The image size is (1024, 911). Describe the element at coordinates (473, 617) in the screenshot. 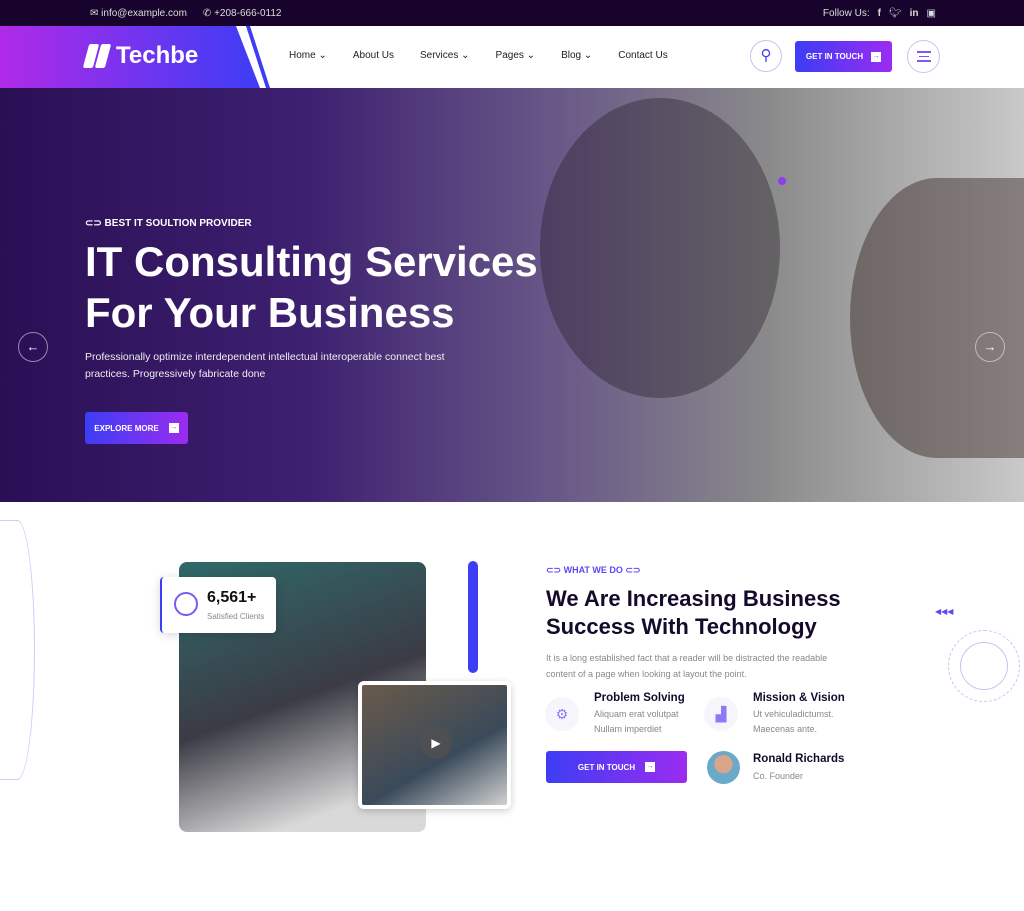

I see `decor-bar` at that location.